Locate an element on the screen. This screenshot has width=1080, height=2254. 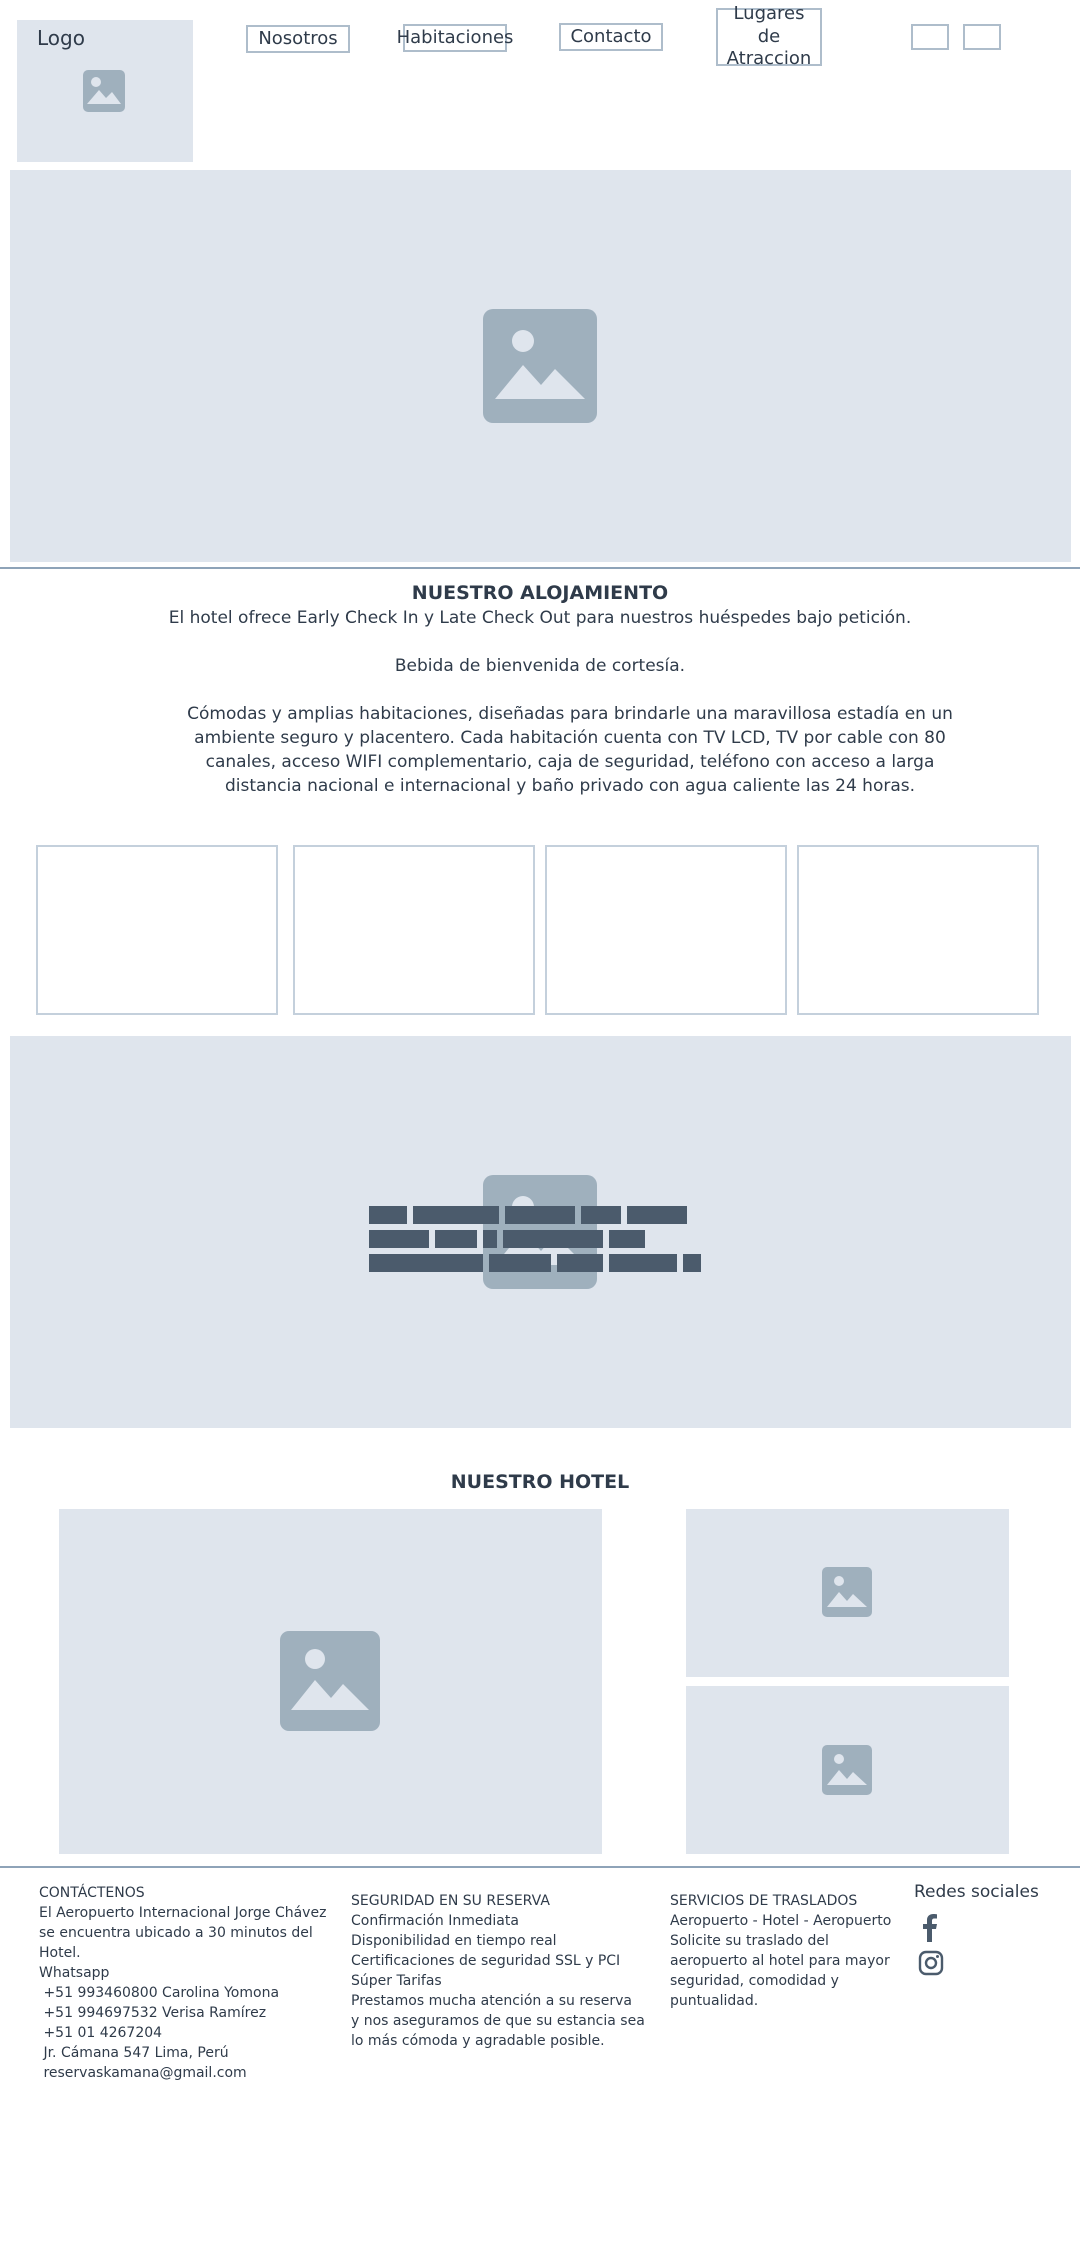
footer-line: Prestamos mucha atención a su reserva is located at coordinates (491, 2001).